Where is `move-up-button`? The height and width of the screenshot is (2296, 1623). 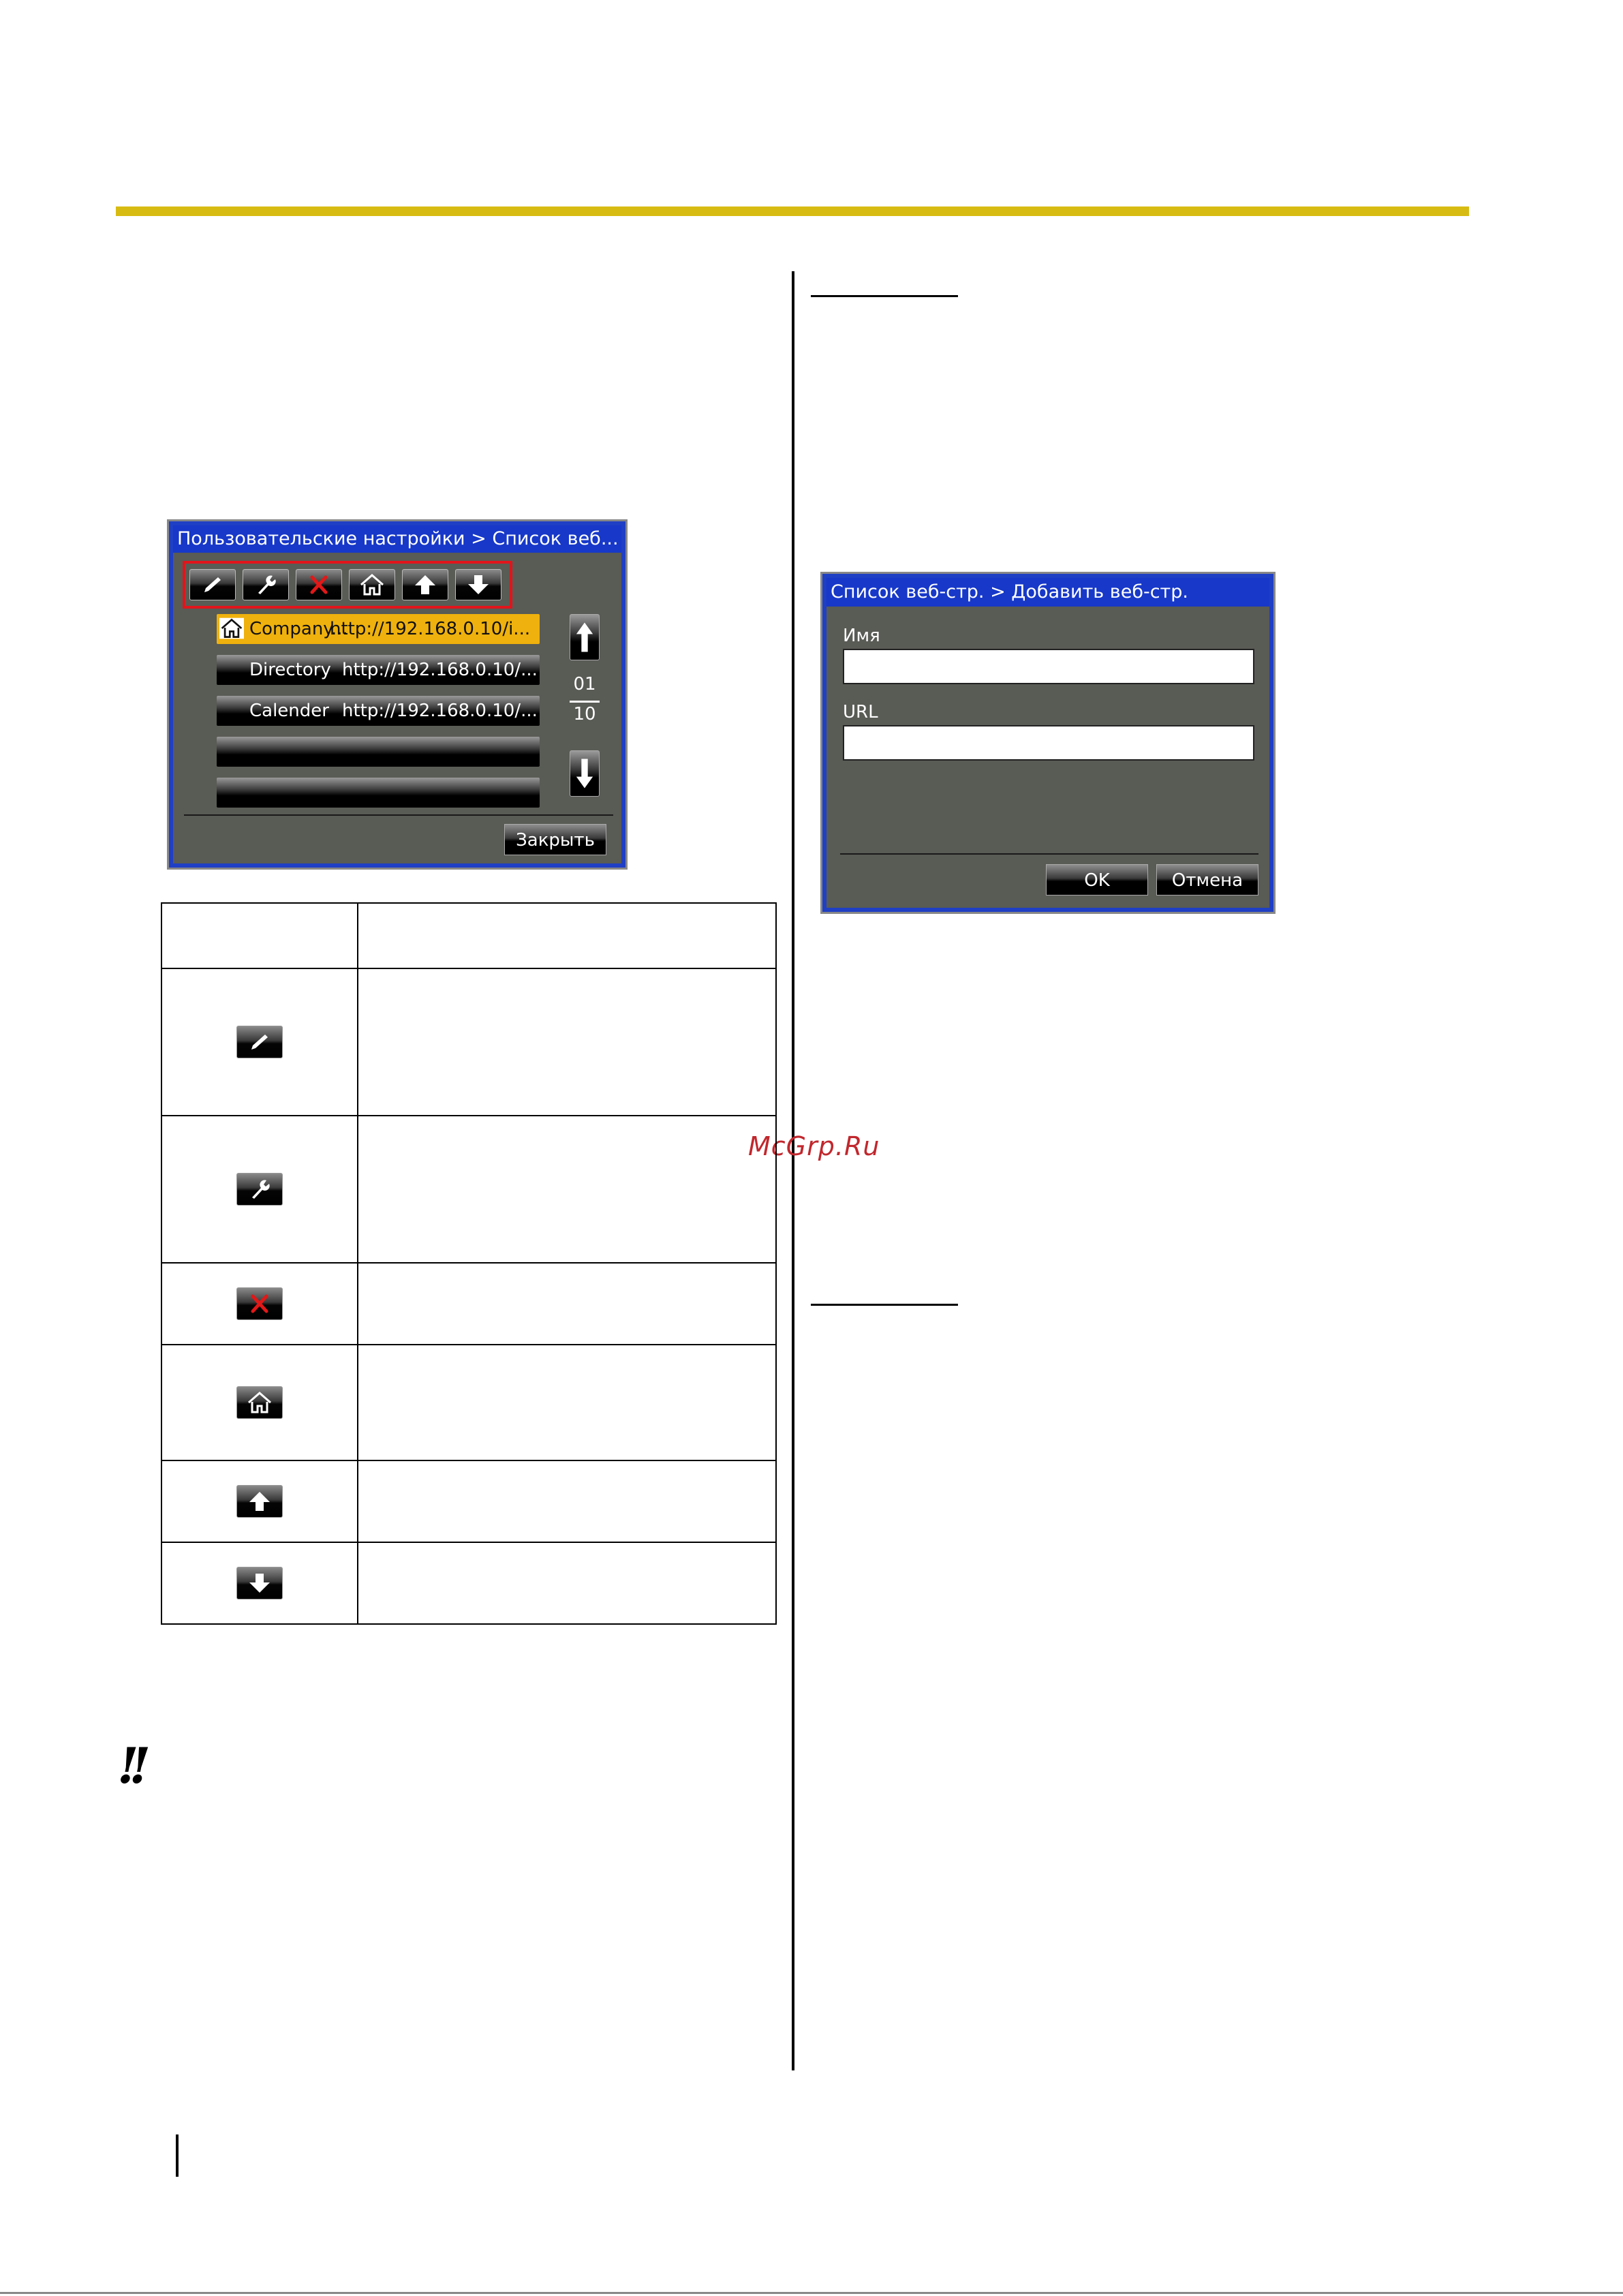
move-up-button is located at coordinates (425, 584).